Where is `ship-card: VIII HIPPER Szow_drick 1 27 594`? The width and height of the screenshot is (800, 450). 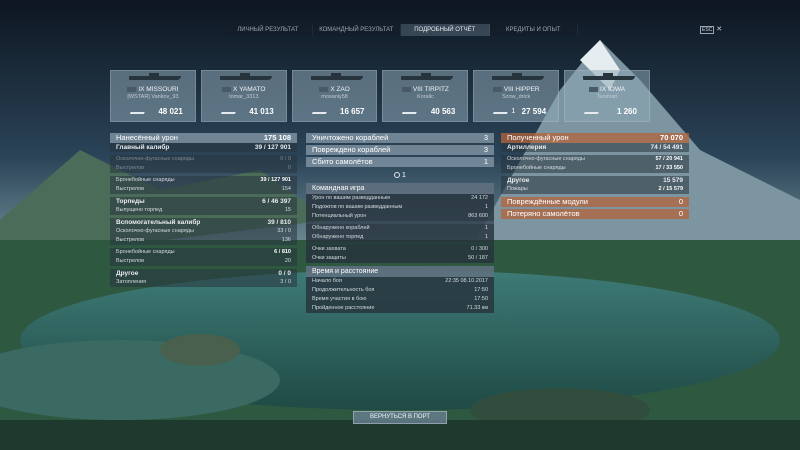
ship-card: VIII HIPPER Szow_drick 1 27 594 is located at coordinates (516, 96).